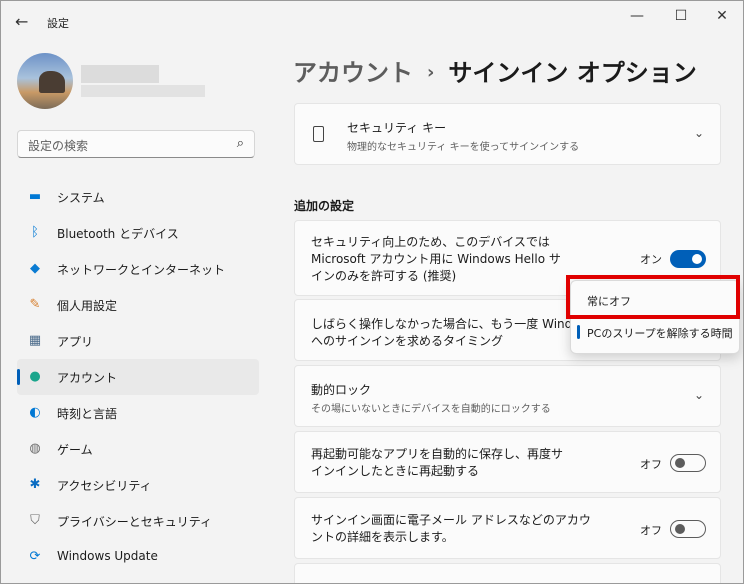 This screenshot has height=584, width=744. Describe the element at coordinates (407, 341) in the screenshot. I see `require-signin-line2: へのサインインを求めるタイミング` at that location.